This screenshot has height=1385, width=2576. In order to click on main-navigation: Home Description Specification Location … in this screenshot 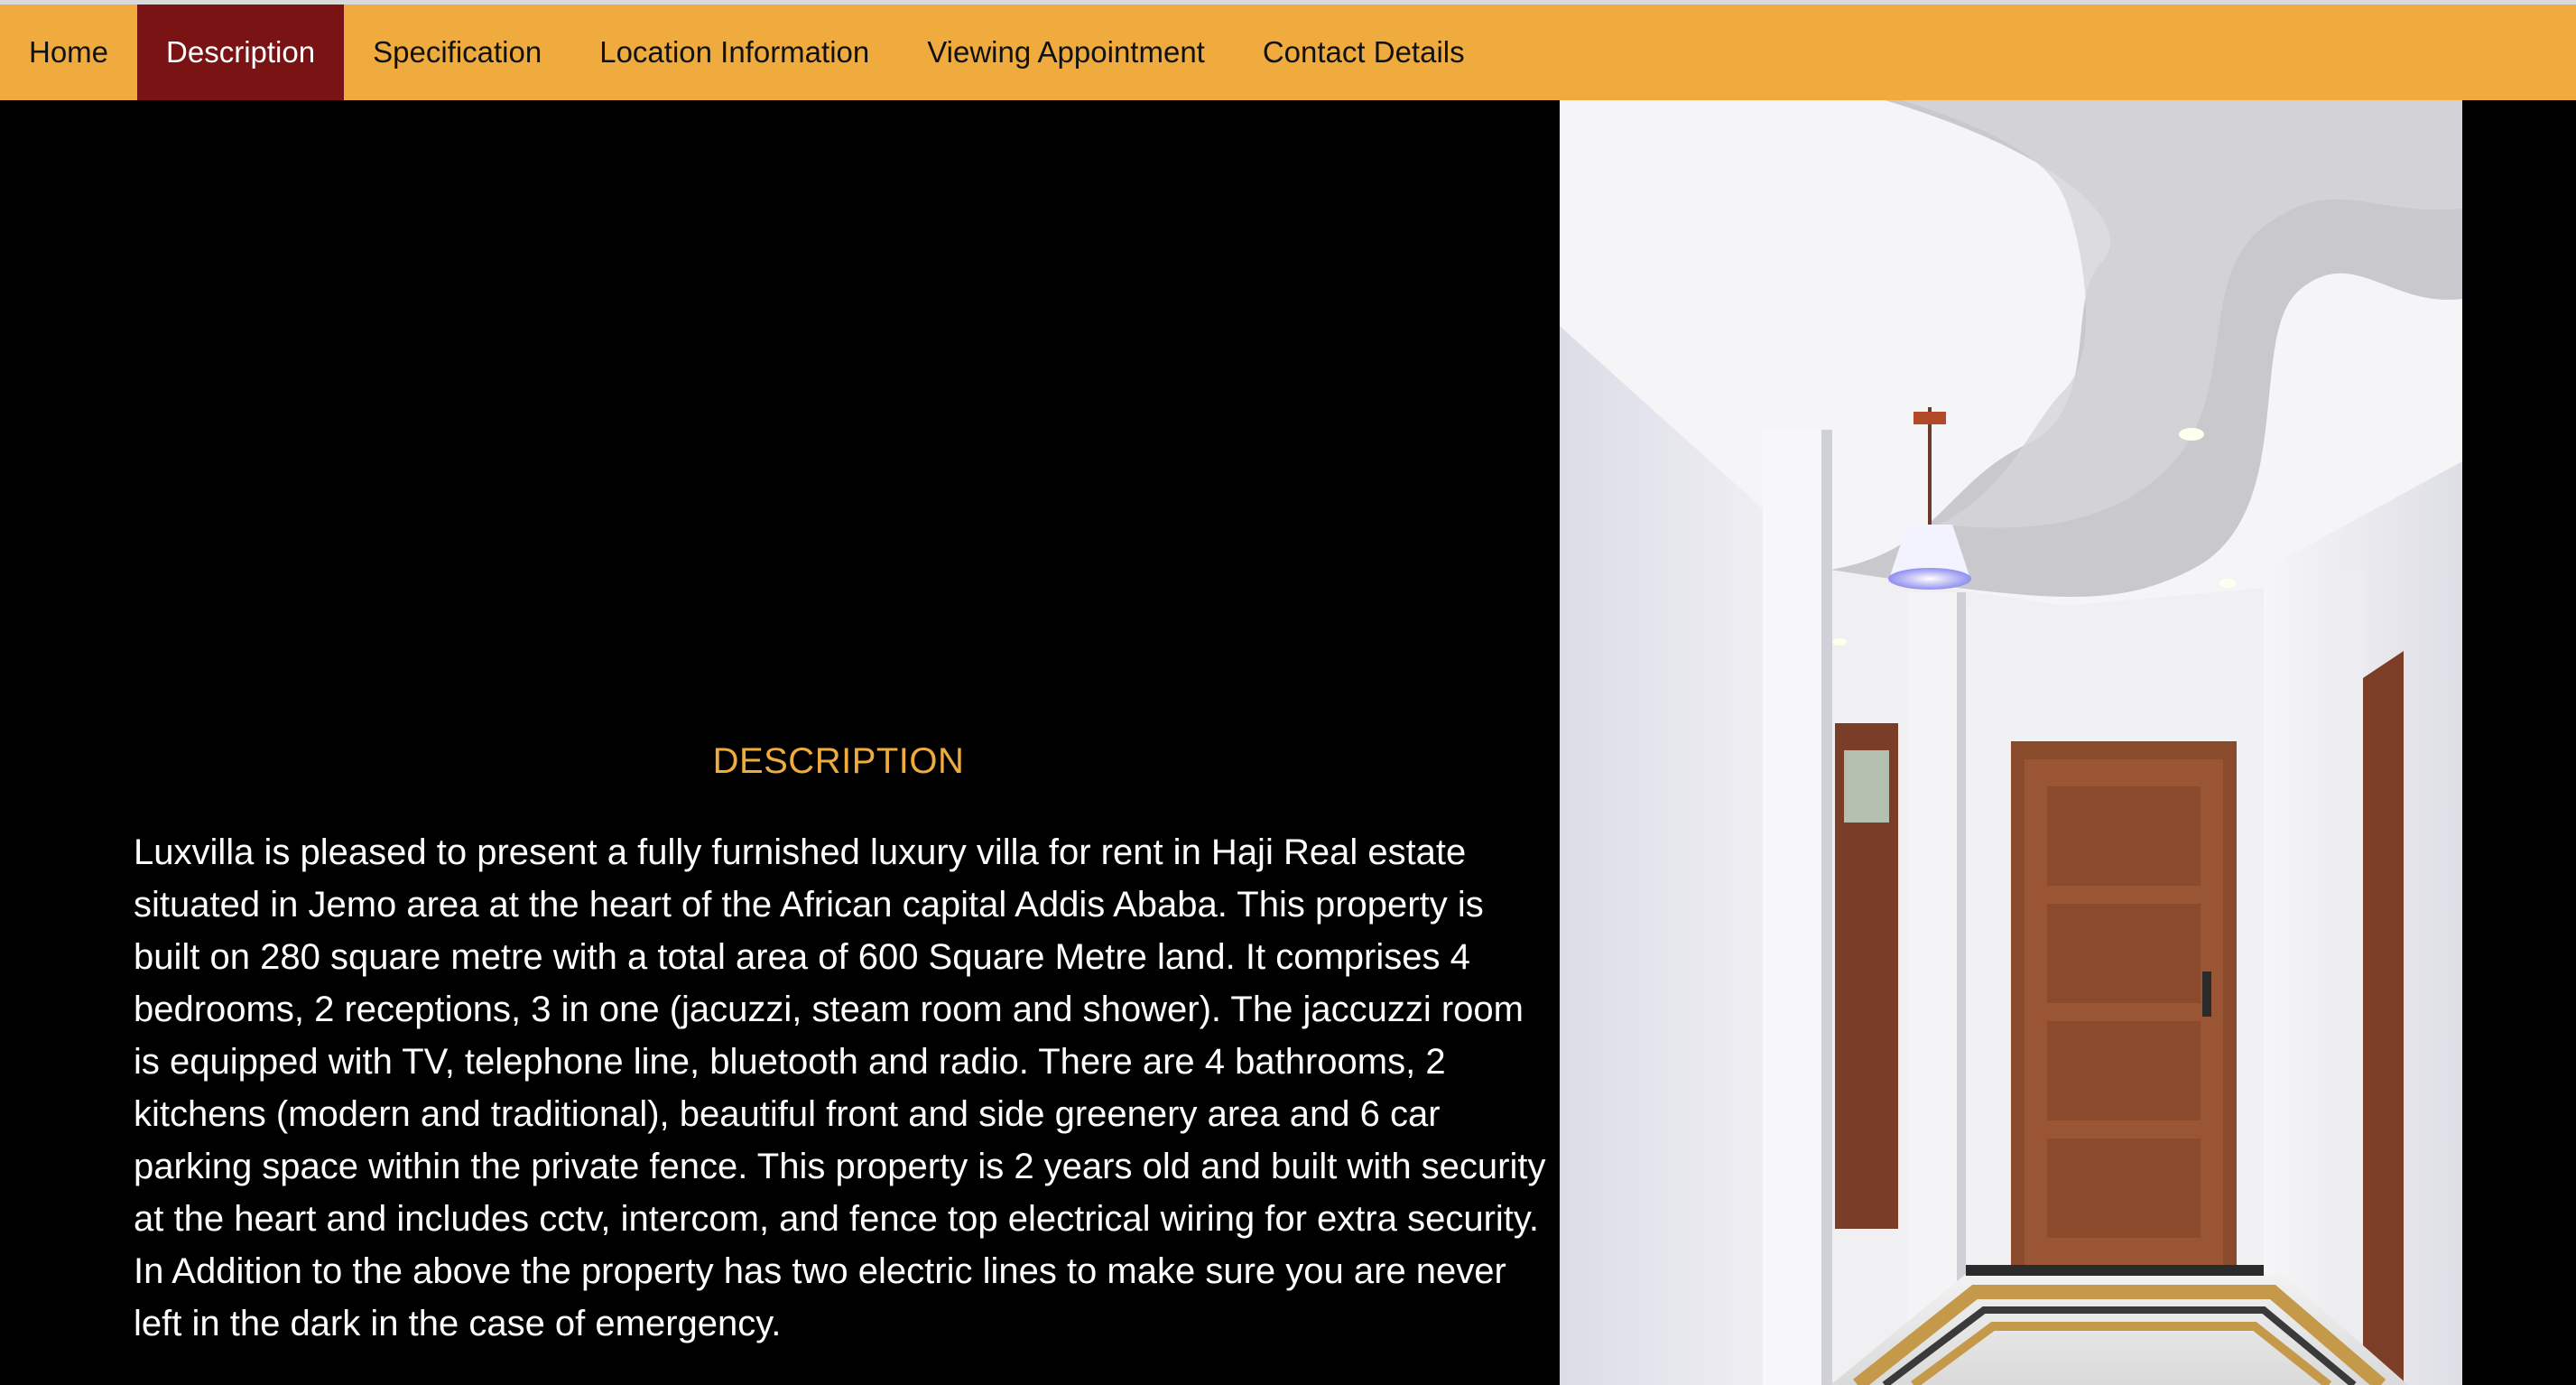, I will do `click(1288, 52)`.